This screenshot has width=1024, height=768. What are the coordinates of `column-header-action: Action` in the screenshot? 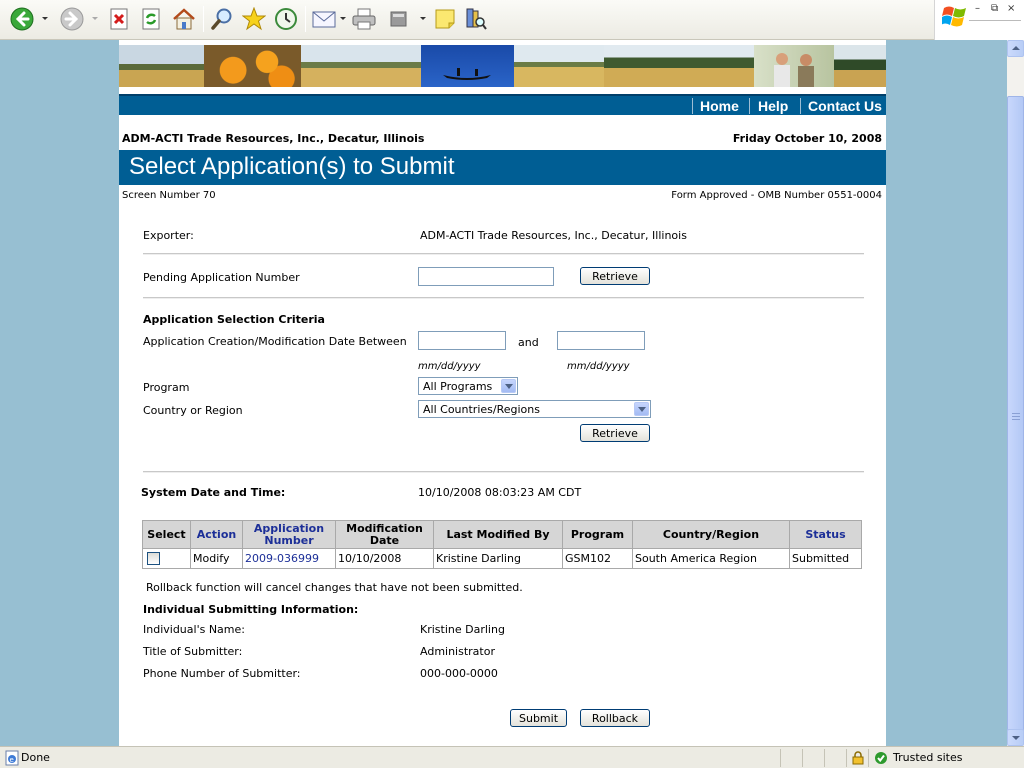 It's located at (216, 534).